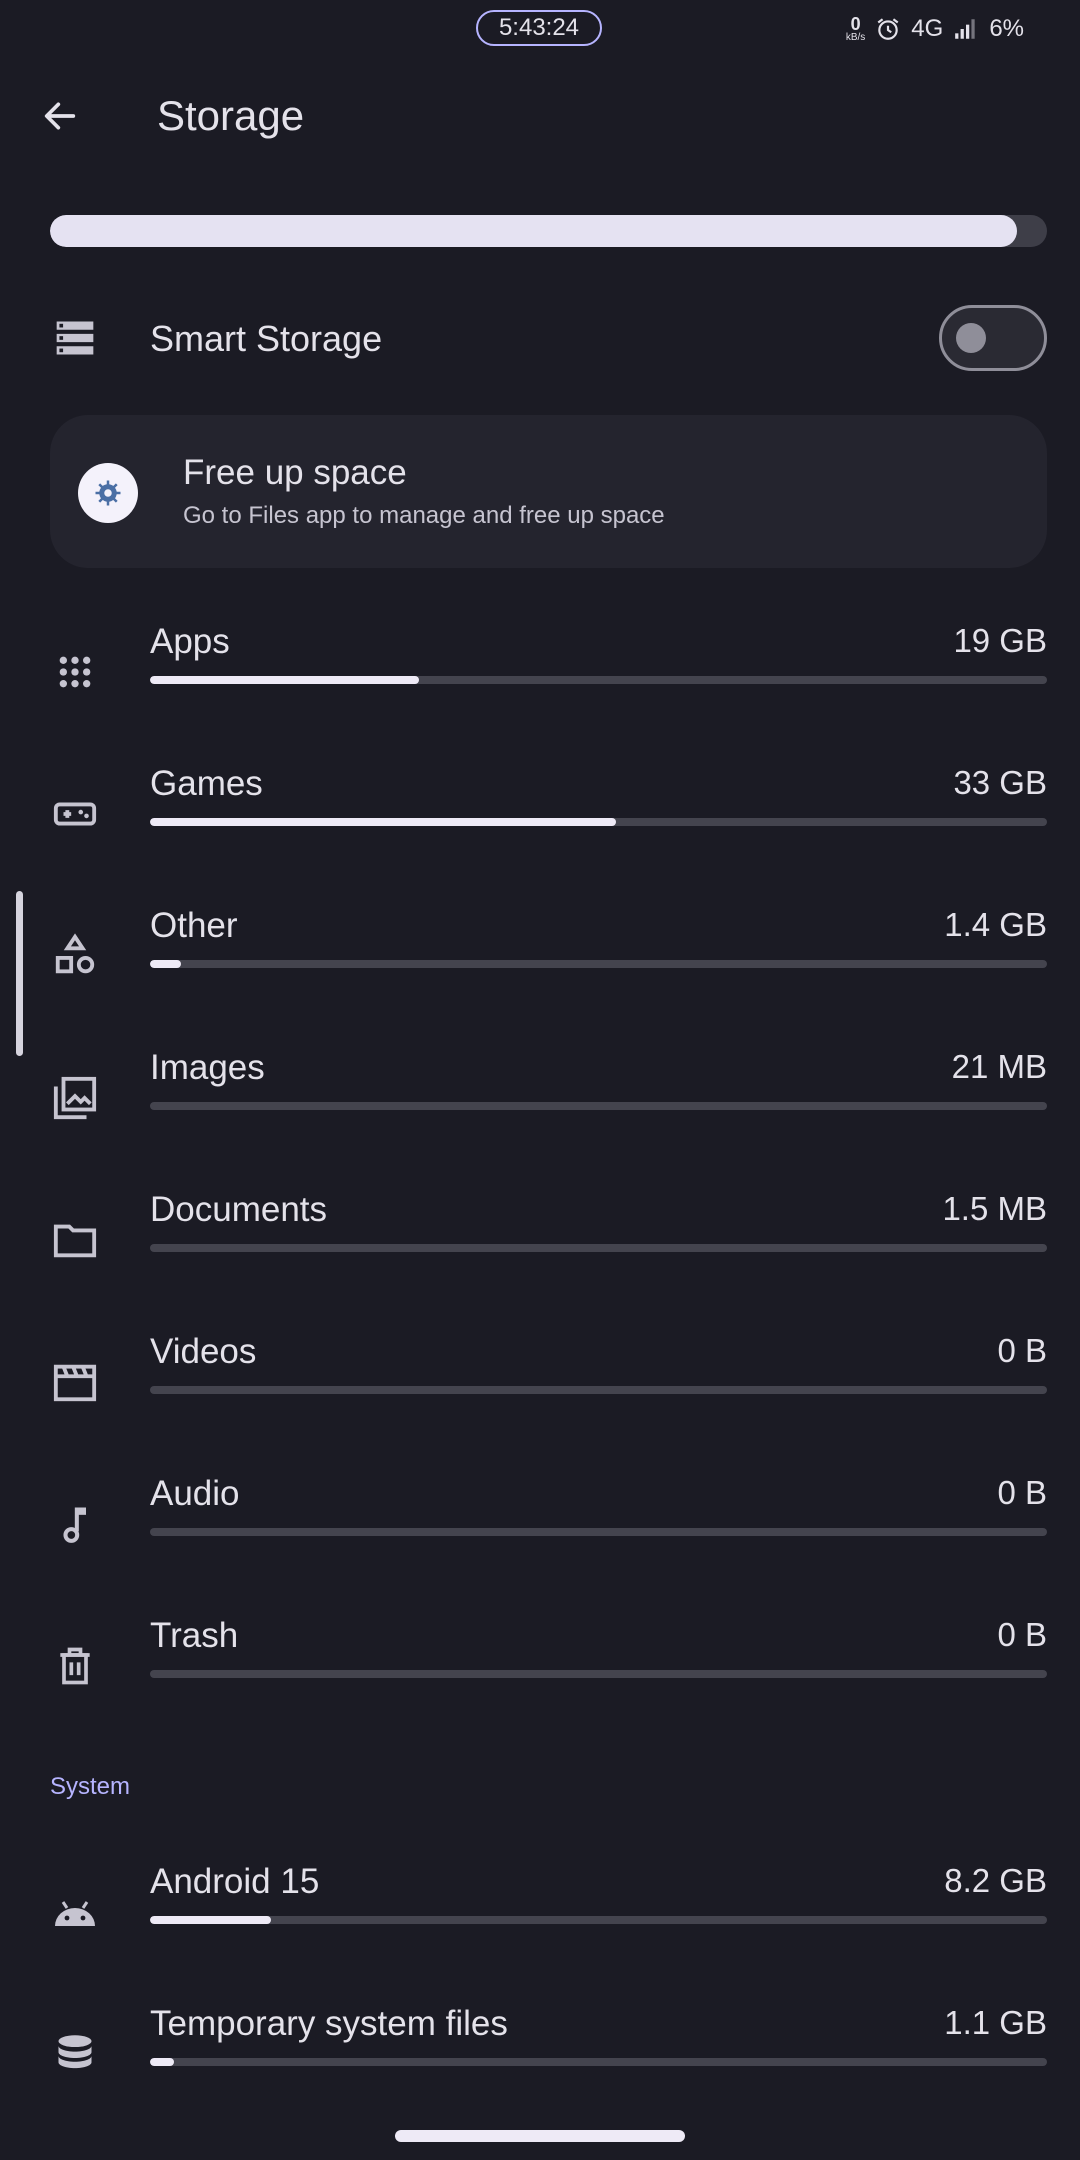  What do you see at coordinates (75, 338) in the screenshot?
I see `storage-icon` at bounding box center [75, 338].